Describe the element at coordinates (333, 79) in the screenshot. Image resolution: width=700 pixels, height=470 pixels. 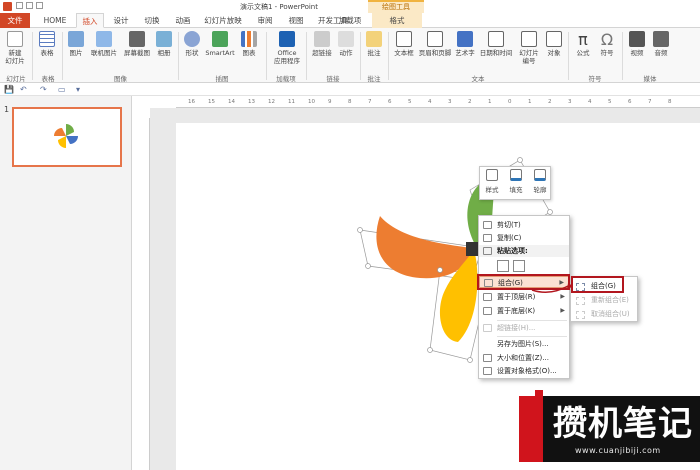
I see `group-links-label: 链接` at that location.